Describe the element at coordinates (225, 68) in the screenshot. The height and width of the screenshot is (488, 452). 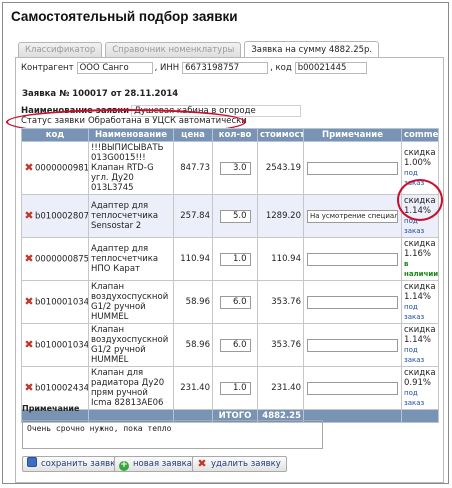
I see `inn-field: 6673198757` at that location.